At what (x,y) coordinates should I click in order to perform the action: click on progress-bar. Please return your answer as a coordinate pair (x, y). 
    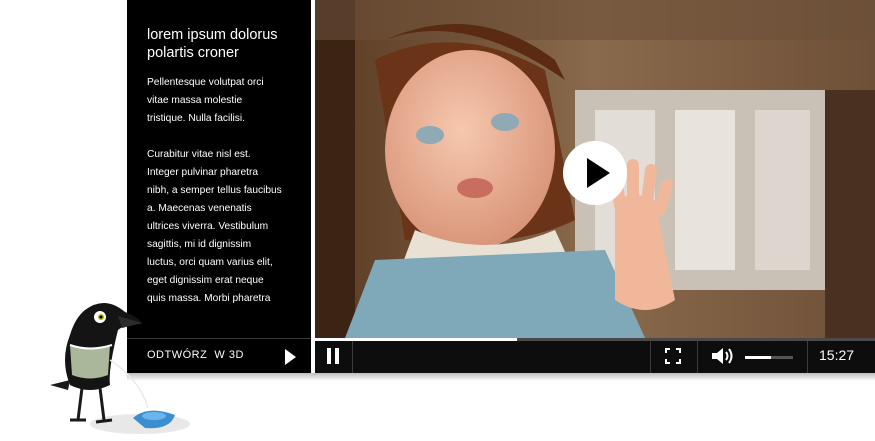
    Looking at the image, I should click on (595, 339).